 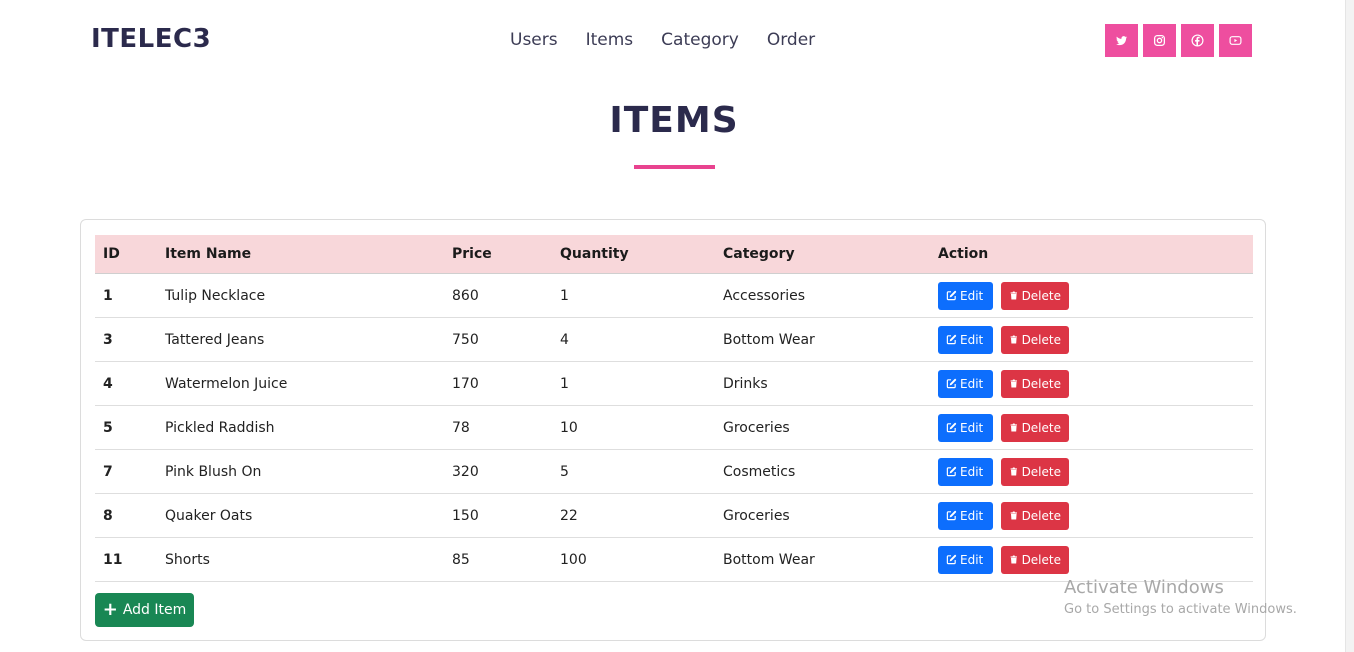 I want to click on table-row: 8 Quaker Oats 150 22 Groceries Edit Delete, so click(x=674, y=515).